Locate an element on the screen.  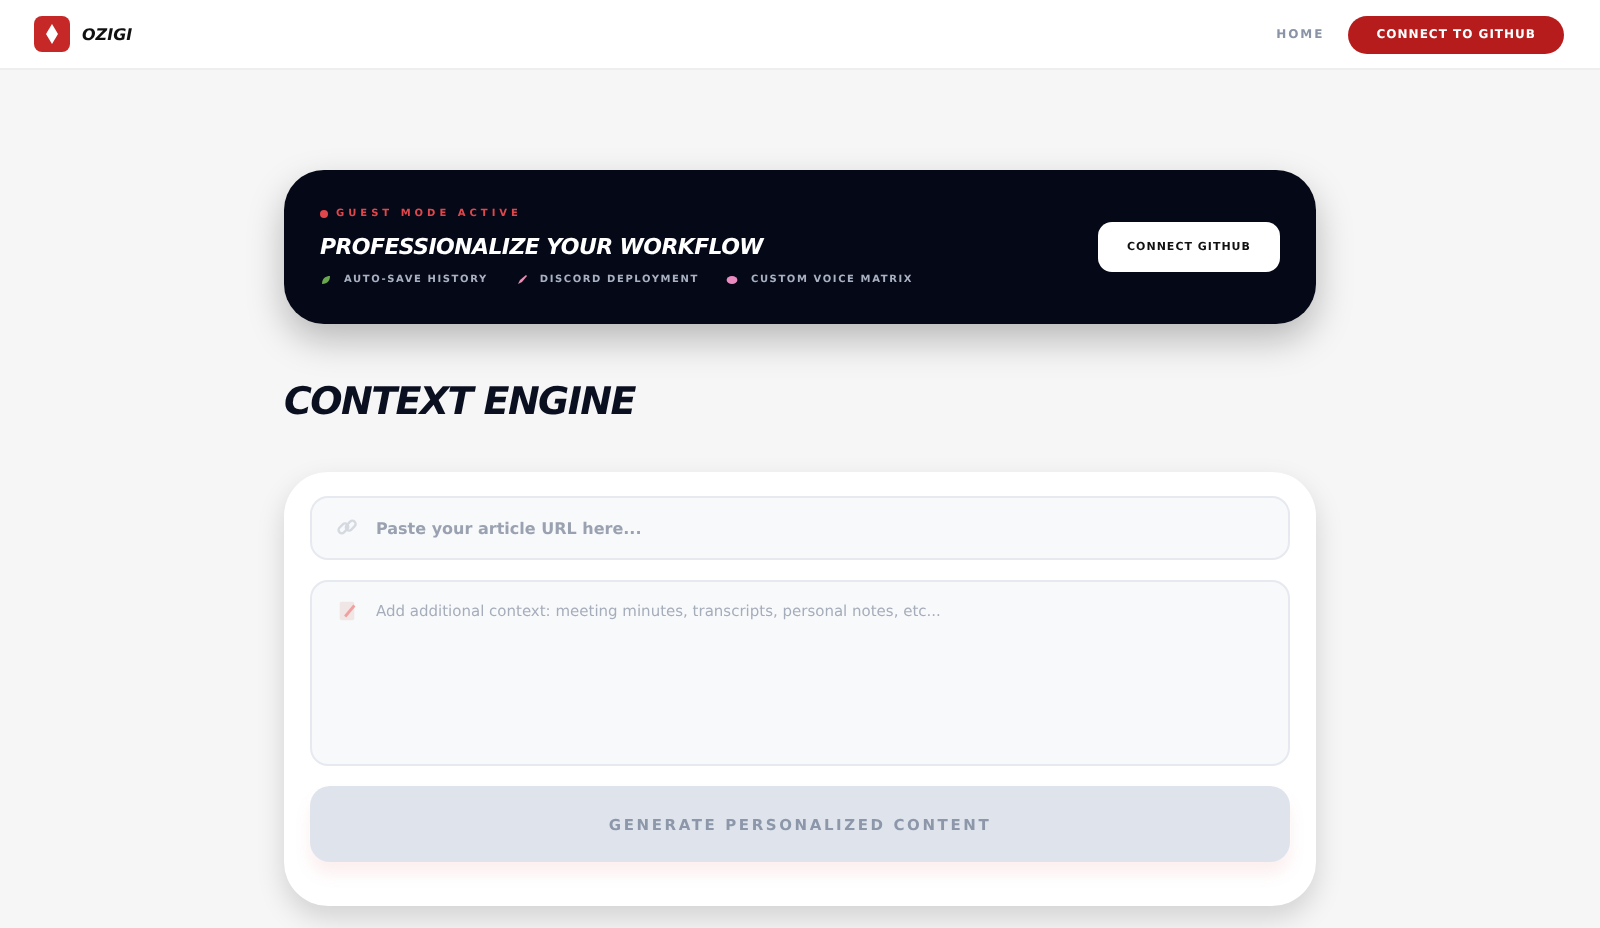
brand-name: OZIGI is located at coordinates (107, 34).